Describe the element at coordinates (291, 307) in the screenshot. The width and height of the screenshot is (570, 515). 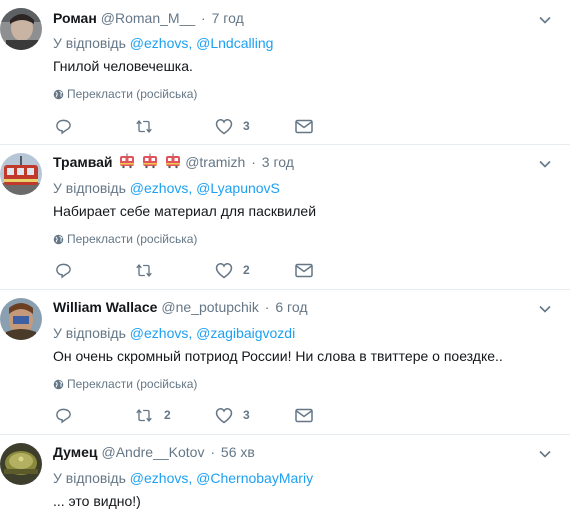
I see `timestamp: 6 год` at that location.